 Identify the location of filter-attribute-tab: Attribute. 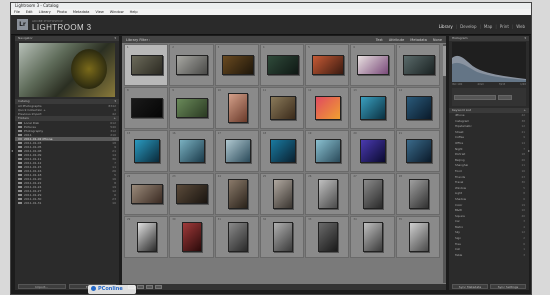
(396, 40).